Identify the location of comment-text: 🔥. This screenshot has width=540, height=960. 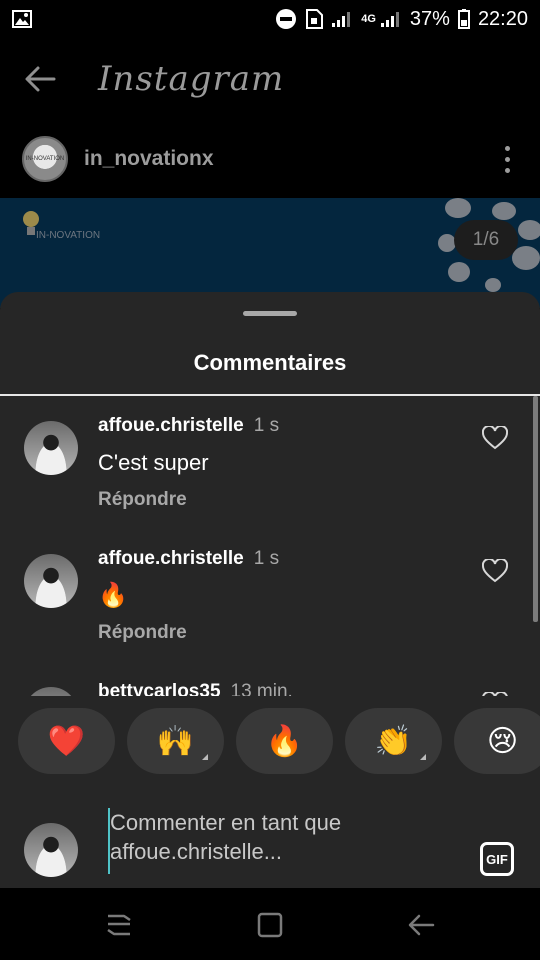
(113, 595).